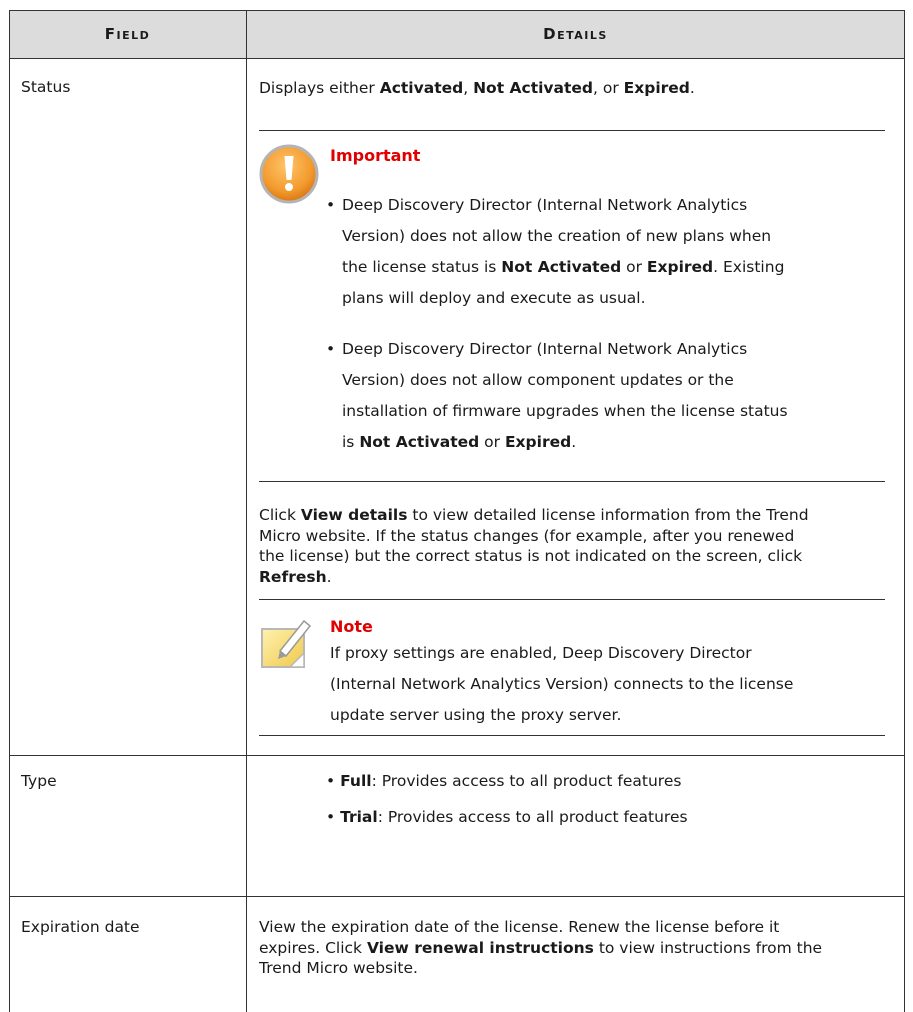 Image resolution: width=913 pixels, height=1012 pixels. Describe the element at coordinates (572, 599) in the screenshot. I see `note-top-rule` at that location.